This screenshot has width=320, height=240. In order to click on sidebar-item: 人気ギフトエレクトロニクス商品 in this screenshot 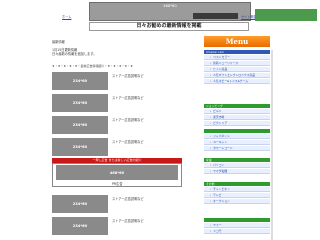, I will do `click(237, 75)`.